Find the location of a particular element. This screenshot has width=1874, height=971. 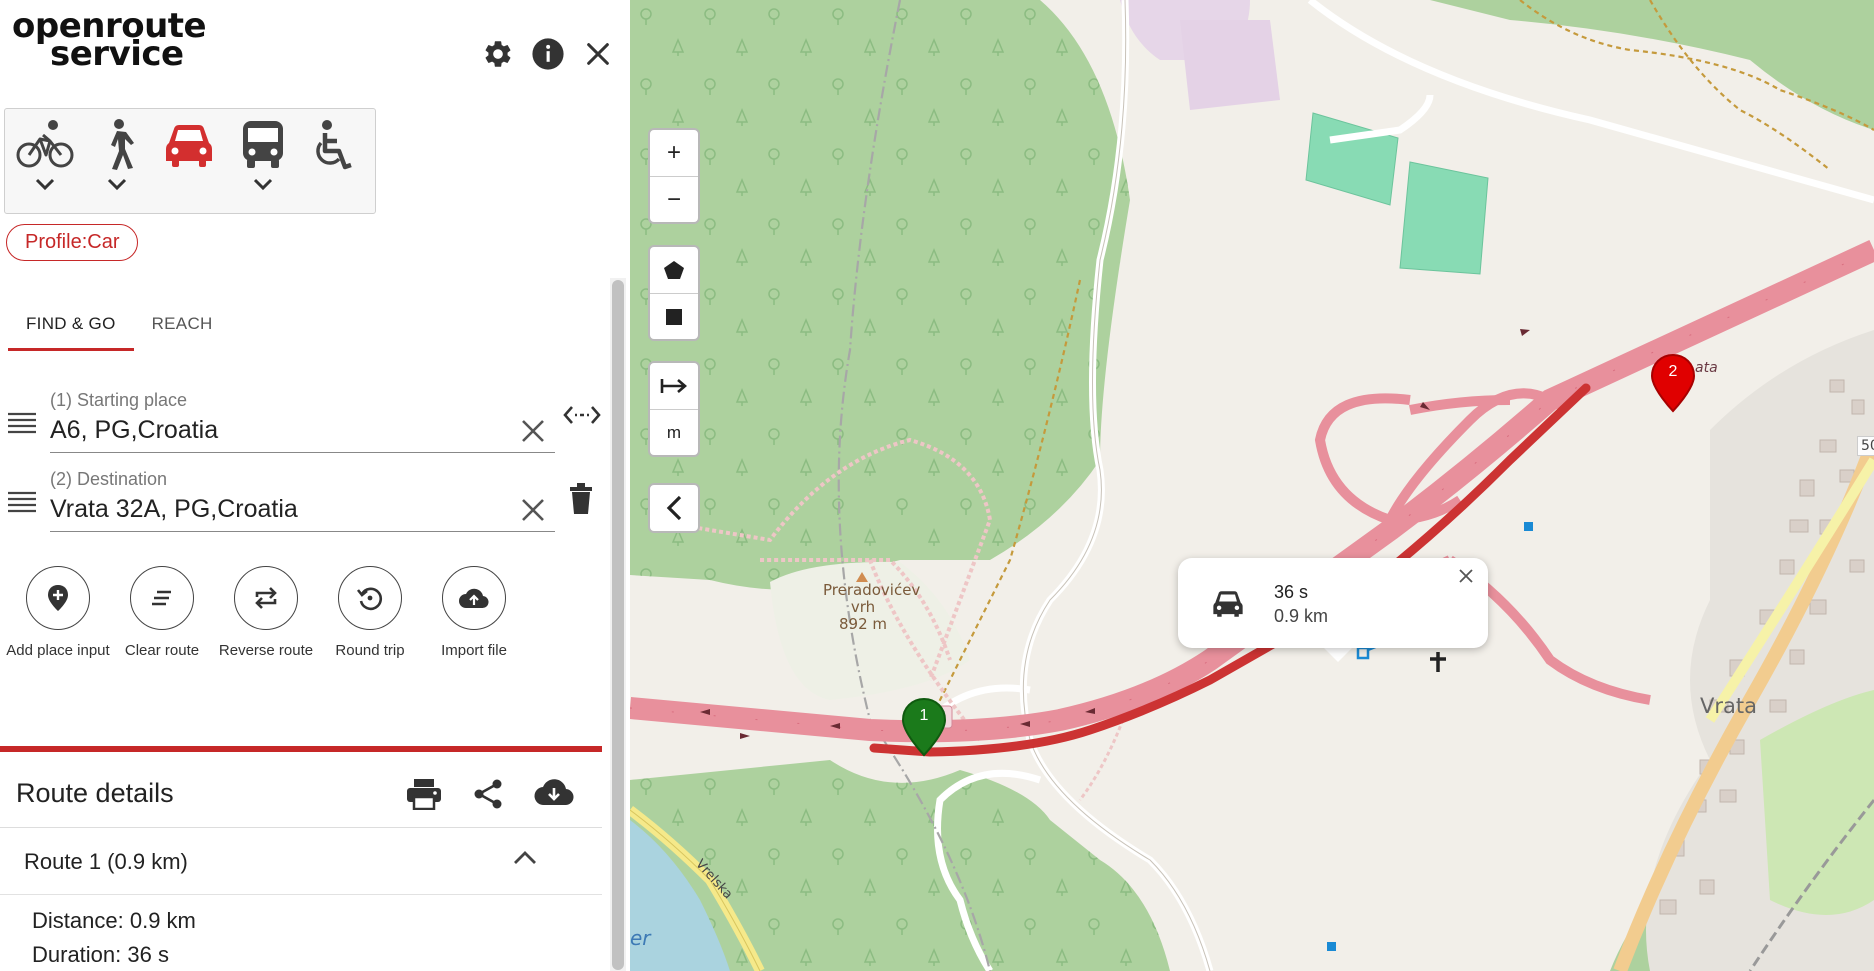

close-sidebar-button is located at coordinates (598, 54).